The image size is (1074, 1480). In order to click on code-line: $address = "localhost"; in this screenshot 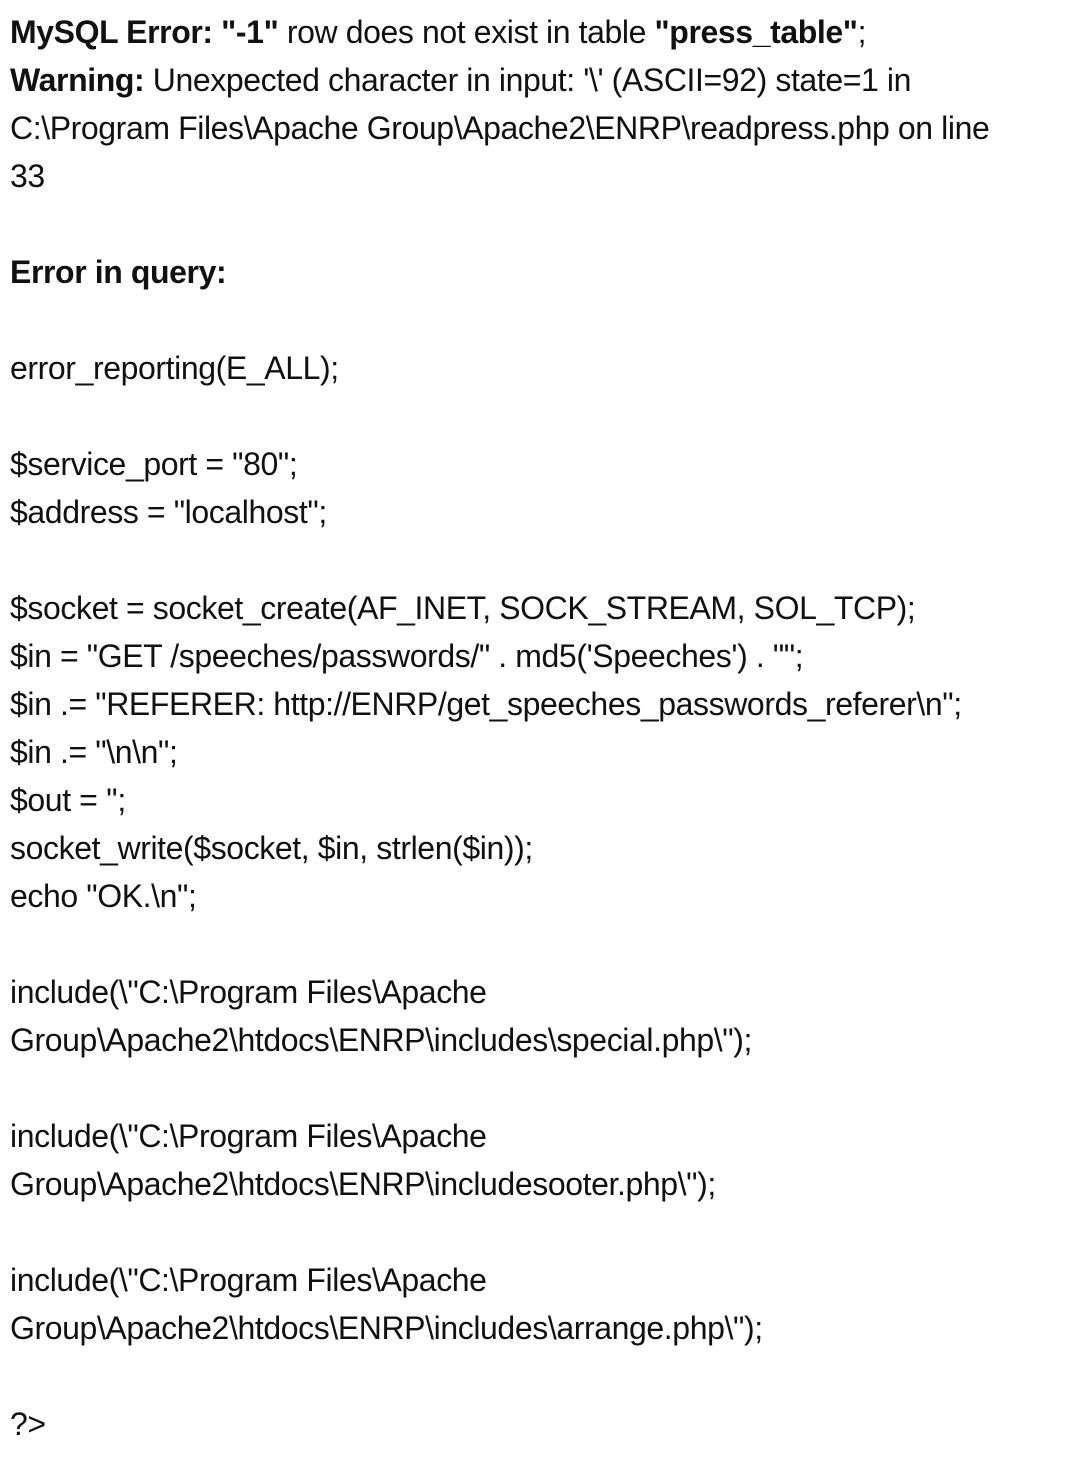, I will do `click(168, 512)`.